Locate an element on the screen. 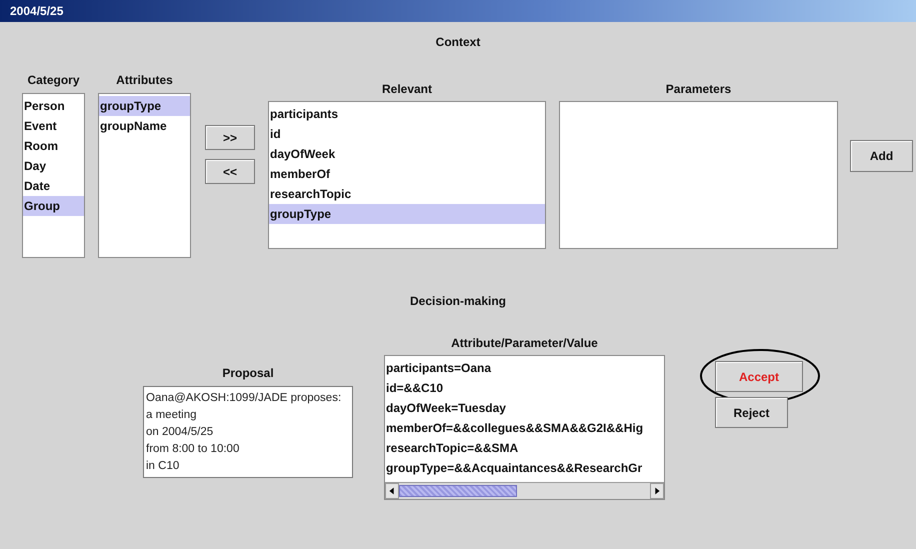 The width and height of the screenshot is (916, 549). proposal-text-area: Oana@AKOSH:1099/JADE proposes: a meeting on 2004/5/25 from 8:00 to 10:00 in C10 is located at coordinates (248, 432).